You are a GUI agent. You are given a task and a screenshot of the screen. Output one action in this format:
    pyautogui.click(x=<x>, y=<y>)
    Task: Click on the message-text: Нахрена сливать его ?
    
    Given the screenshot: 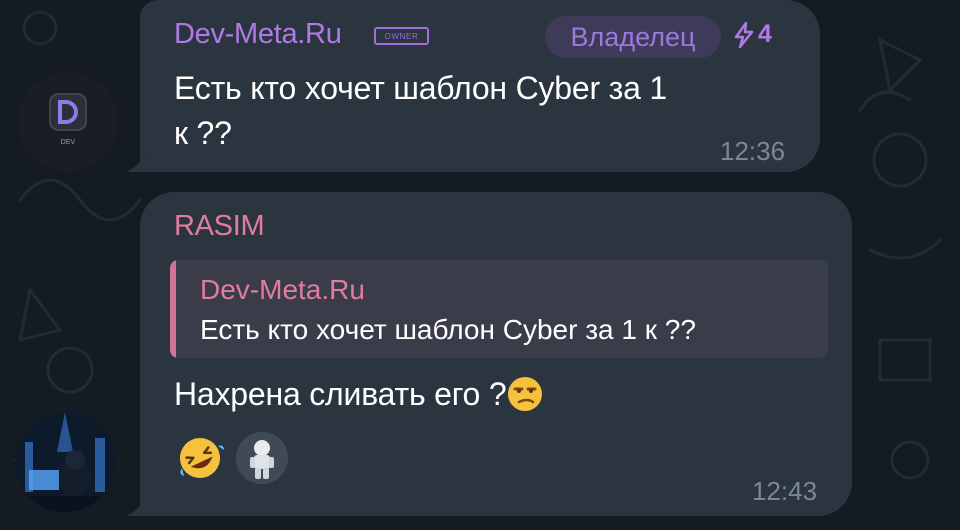 What is the action you would take?
    pyautogui.click(x=359, y=394)
    